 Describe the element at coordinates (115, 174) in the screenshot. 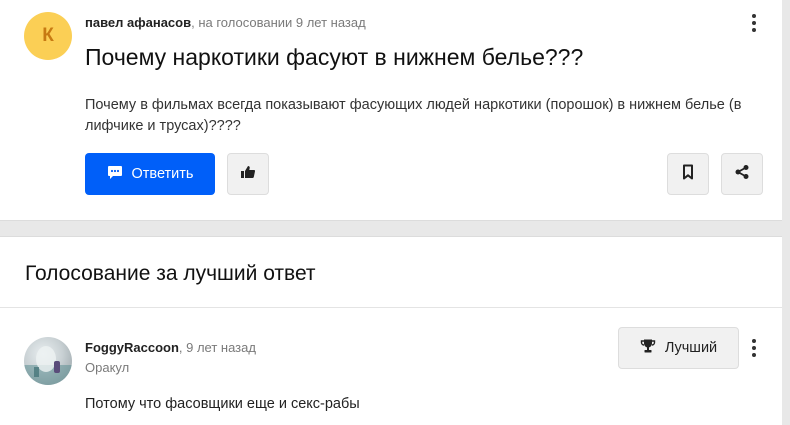

I see `chat-icon` at that location.